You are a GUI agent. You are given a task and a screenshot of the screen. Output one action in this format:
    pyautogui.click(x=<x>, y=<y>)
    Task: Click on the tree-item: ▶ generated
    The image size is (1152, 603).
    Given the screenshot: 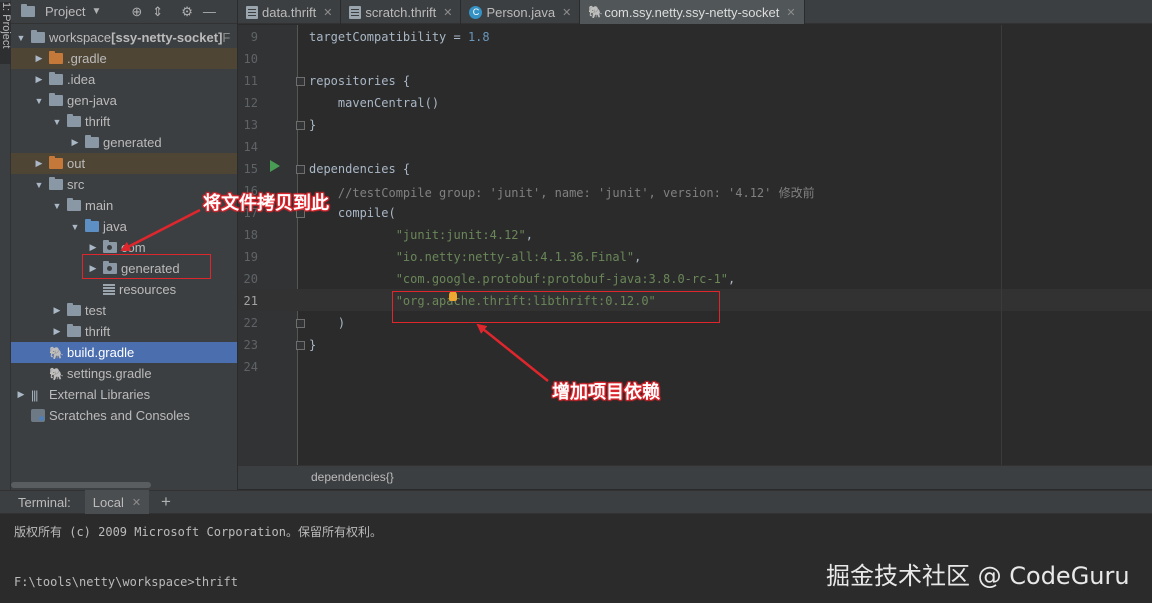 What is the action you would take?
    pyautogui.click(x=124, y=142)
    